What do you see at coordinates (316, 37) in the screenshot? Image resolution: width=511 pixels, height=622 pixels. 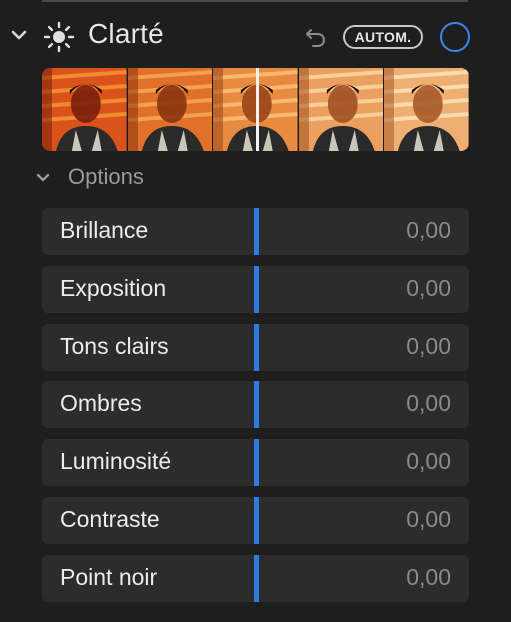 I see `undo-icon` at bounding box center [316, 37].